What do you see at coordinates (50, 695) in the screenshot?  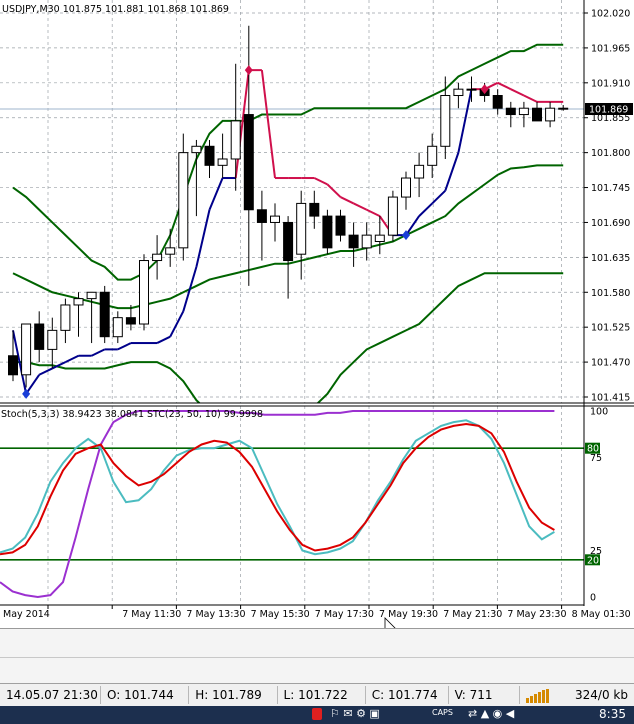 I see `status-time: 14.05.07 21:30` at bounding box center [50, 695].